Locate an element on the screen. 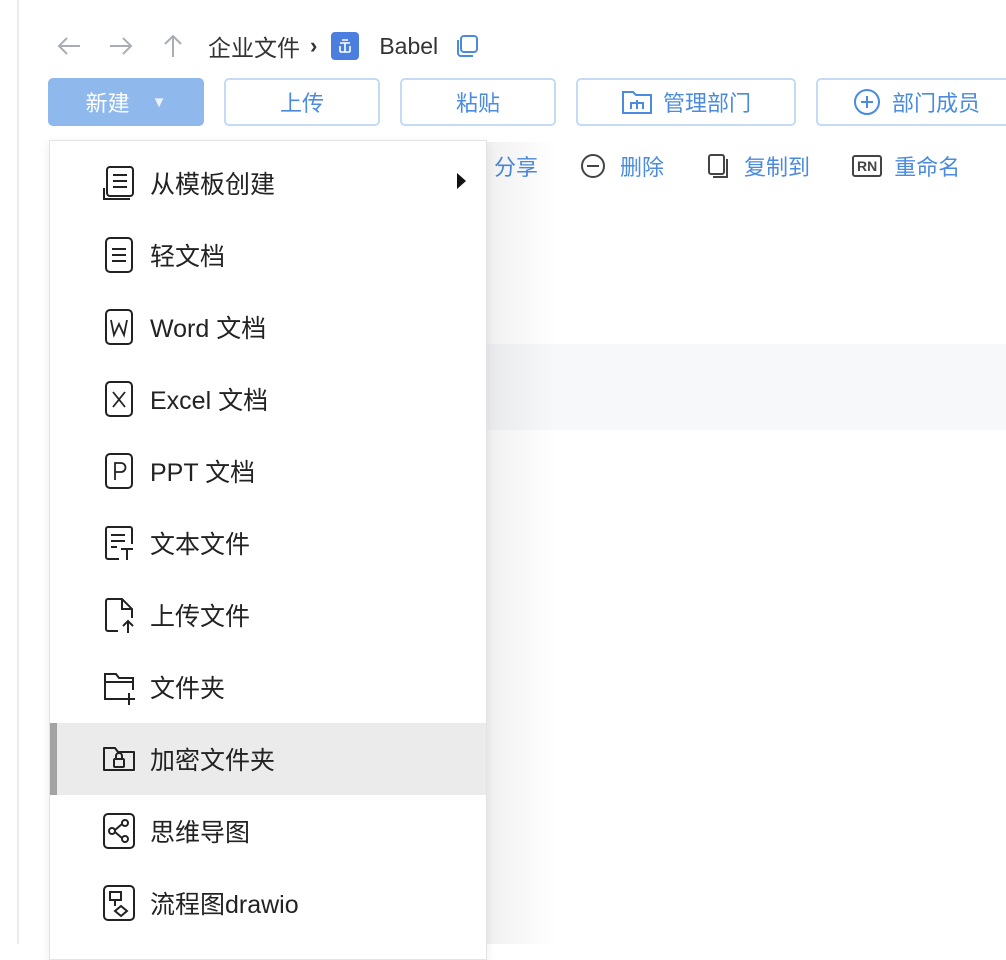 This screenshot has width=1006, height=960. file-actions-bar: 分享 删除 复制到 RN 重命名 is located at coordinates (748, 166).